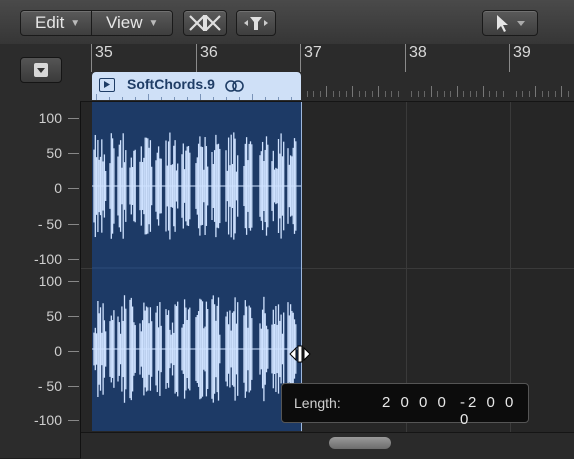 The height and width of the screenshot is (459, 574). What do you see at coordinates (104, 52) in the screenshot?
I see `bar-number: 35` at bounding box center [104, 52].